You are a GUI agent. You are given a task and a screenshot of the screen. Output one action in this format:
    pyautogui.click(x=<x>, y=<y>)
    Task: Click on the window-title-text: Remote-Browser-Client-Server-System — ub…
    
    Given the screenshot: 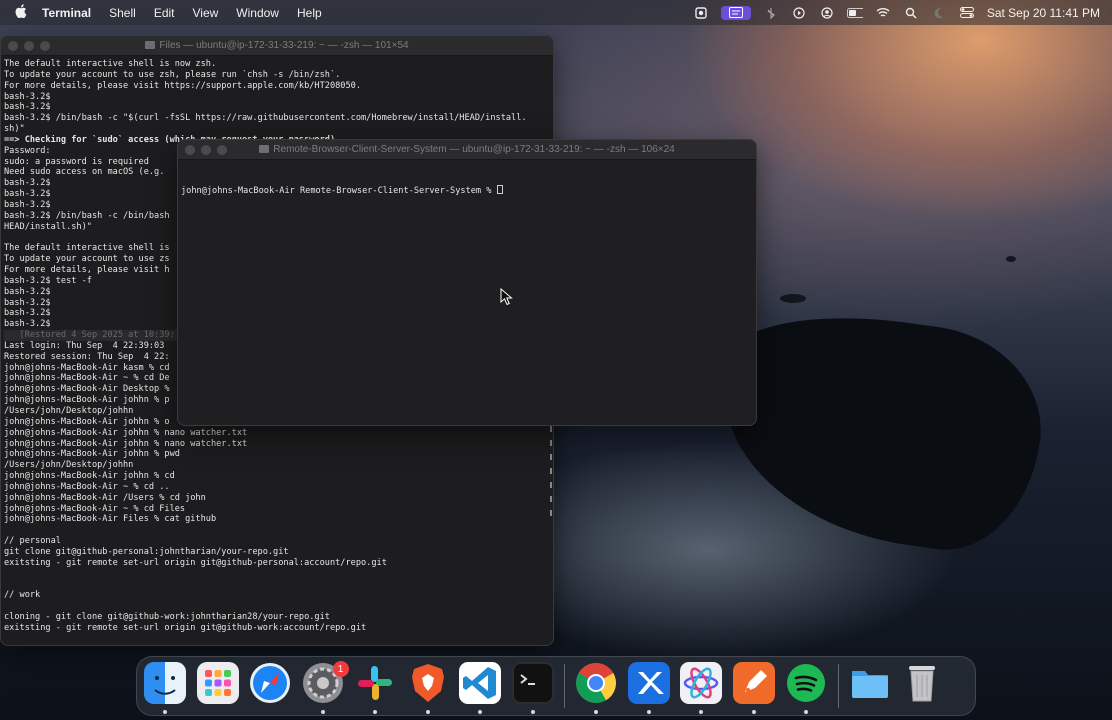 What is the action you would take?
    pyautogui.click(x=474, y=149)
    